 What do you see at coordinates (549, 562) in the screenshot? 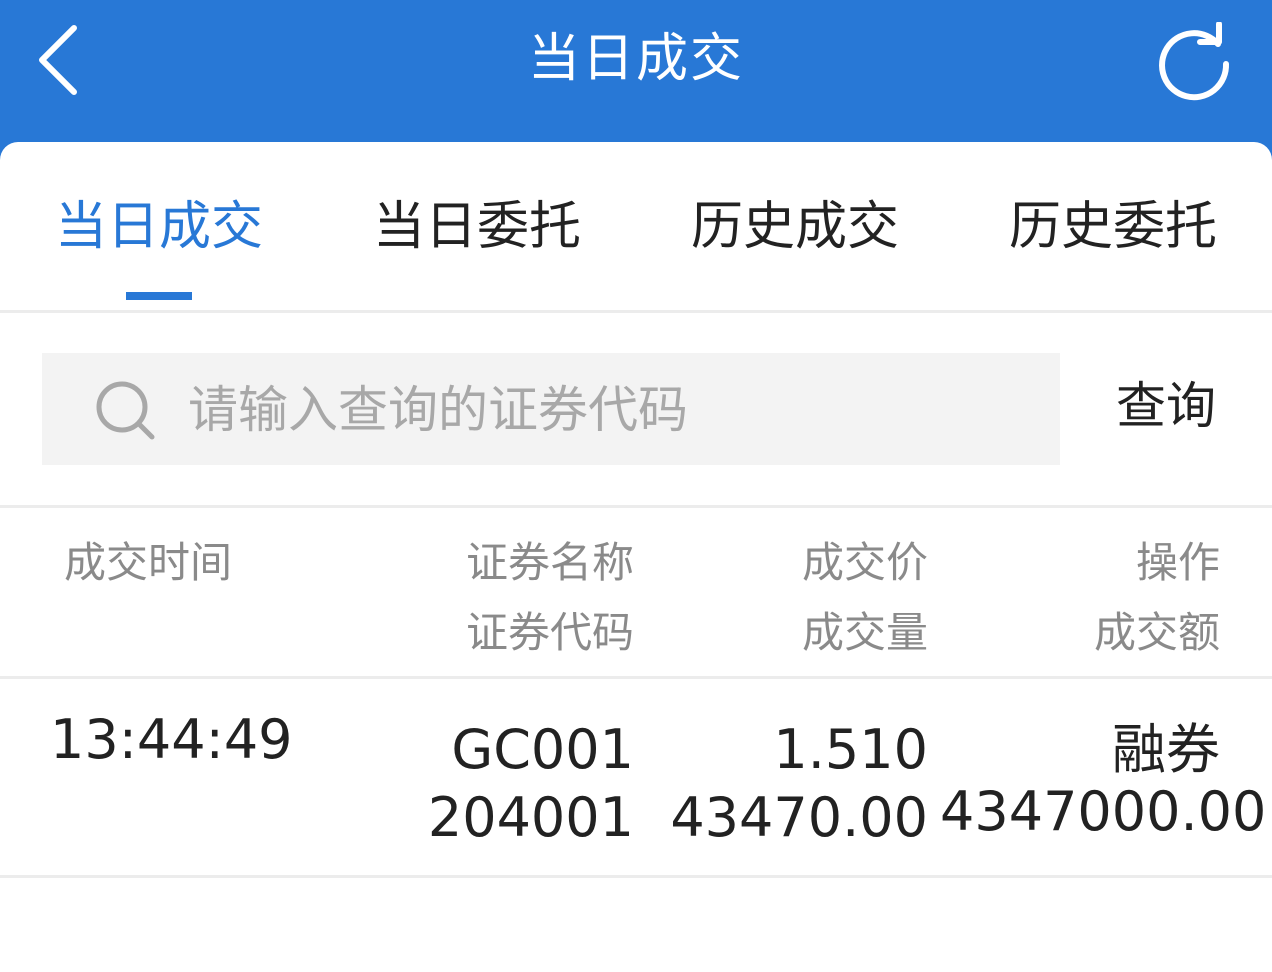
I see `col-header-name: 证券名称` at bounding box center [549, 562].